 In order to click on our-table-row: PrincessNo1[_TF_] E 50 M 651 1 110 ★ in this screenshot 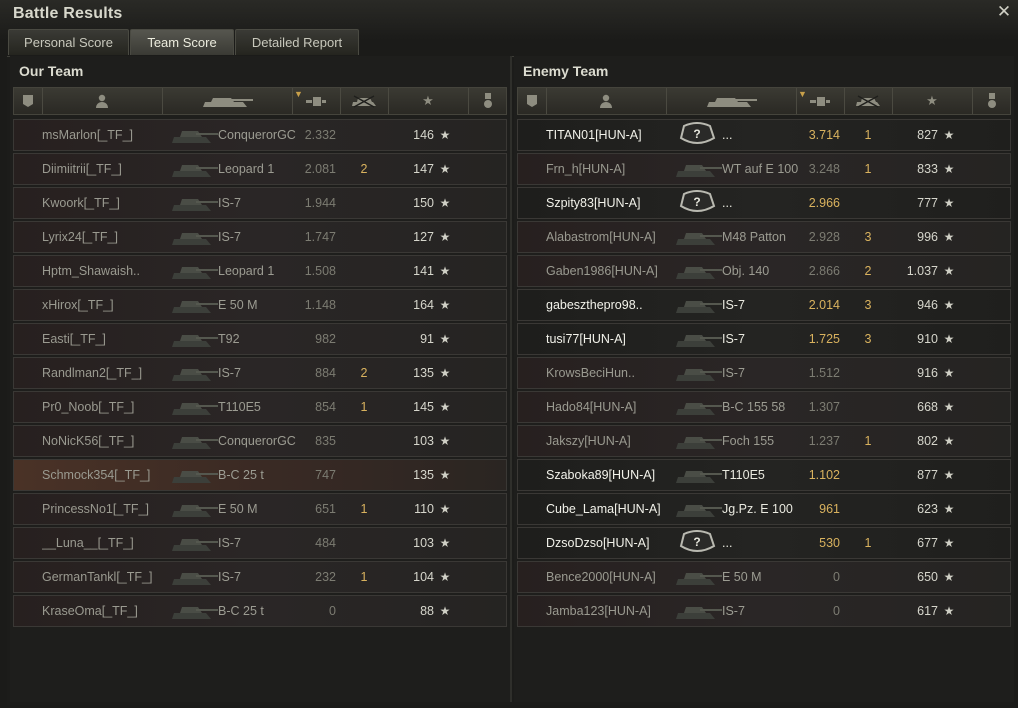, I will do `click(260, 509)`.